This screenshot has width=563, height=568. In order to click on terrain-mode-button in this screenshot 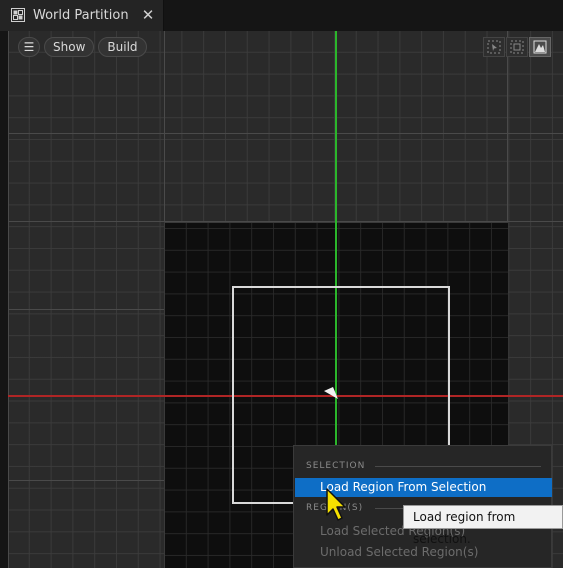, I will do `click(540, 47)`.